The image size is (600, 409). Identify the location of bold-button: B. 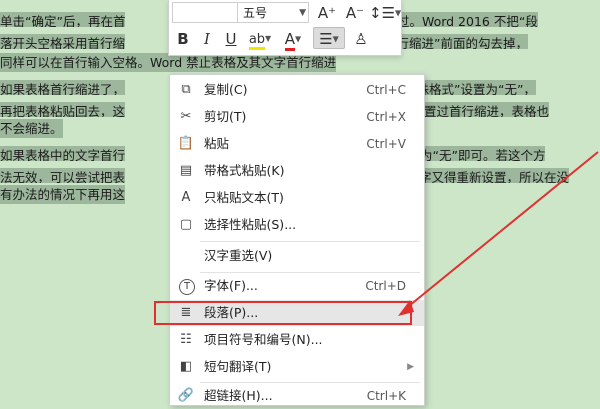
(183, 39).